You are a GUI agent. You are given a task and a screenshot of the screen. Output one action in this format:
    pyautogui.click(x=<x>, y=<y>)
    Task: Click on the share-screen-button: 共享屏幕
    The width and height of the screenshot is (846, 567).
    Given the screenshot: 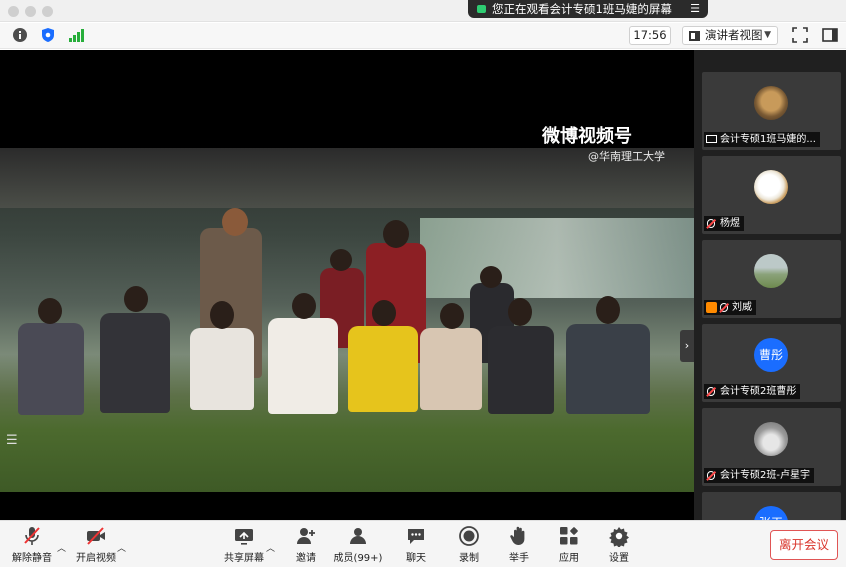 What is the action you would take?
    pyautogui.click(x=244, y=545)
    